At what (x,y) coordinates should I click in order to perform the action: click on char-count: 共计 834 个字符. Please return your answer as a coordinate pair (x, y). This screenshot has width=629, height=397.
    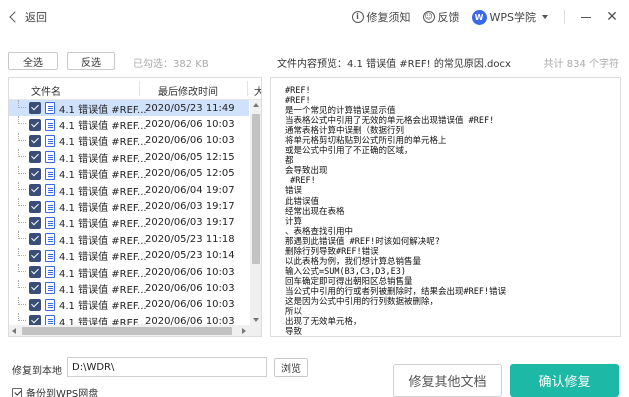
    Looking at the image, I should click on (581, 64).